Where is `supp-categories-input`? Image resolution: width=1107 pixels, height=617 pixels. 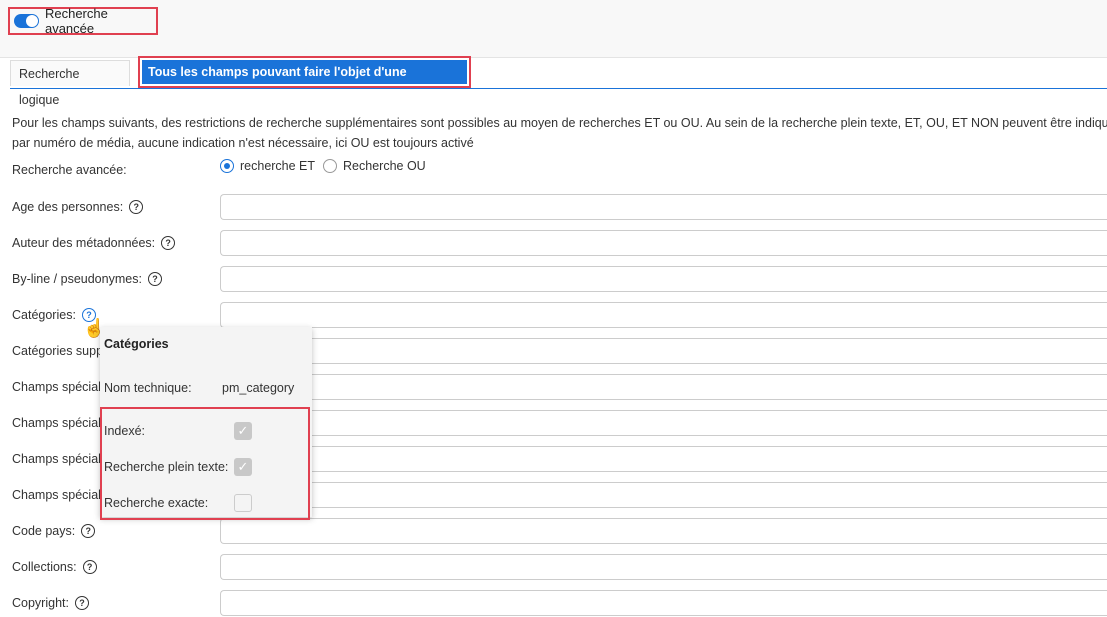
supp-categories-input is located at coordinates (663, 351).